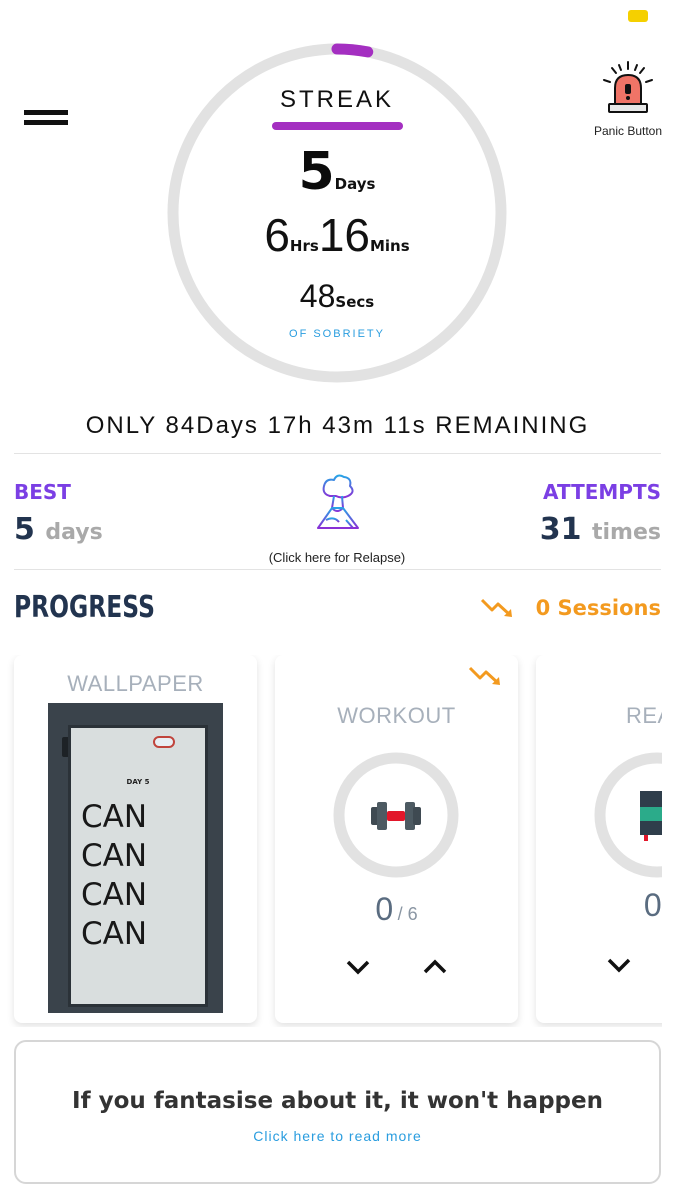  What do you see at coordinates (407, 914) in the screenshot?
I see `workout-count-total: / 6` at bounding box center [407, 914].